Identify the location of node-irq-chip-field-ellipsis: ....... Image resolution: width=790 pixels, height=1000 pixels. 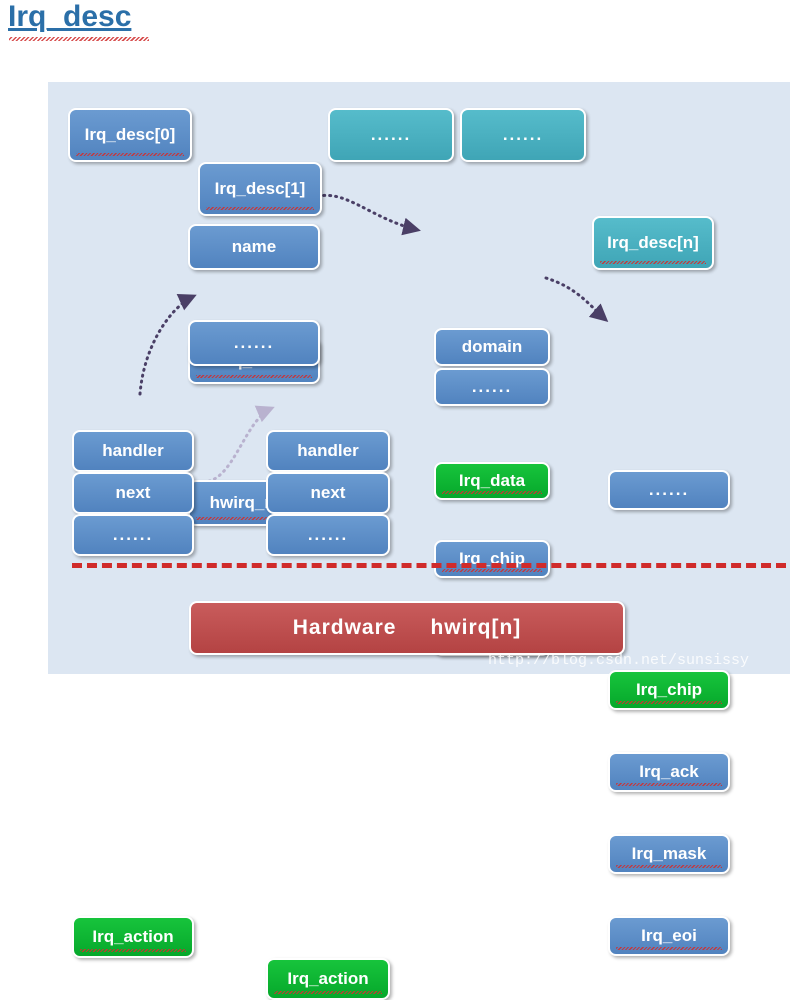
(669, 490).